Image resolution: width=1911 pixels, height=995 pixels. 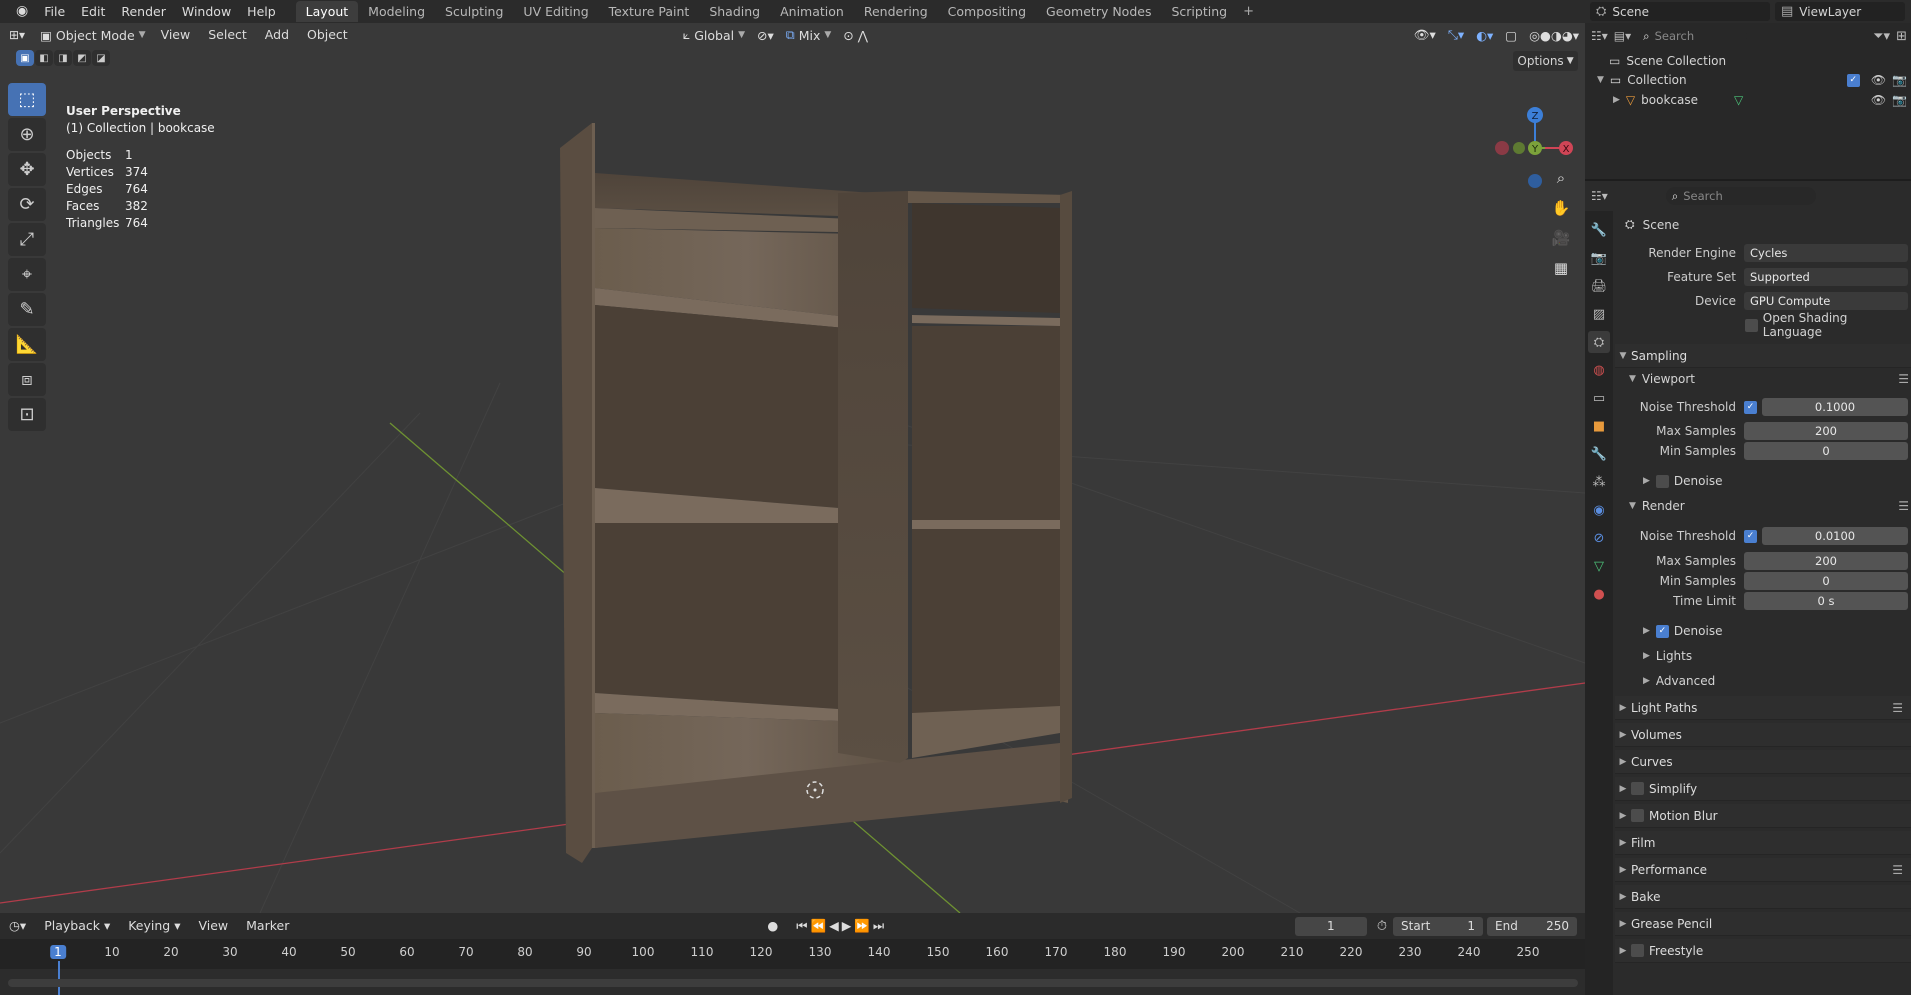 I want to click on transform-orientation-dropdown: ⟀ Global ▼, so click(x=714, y=35).